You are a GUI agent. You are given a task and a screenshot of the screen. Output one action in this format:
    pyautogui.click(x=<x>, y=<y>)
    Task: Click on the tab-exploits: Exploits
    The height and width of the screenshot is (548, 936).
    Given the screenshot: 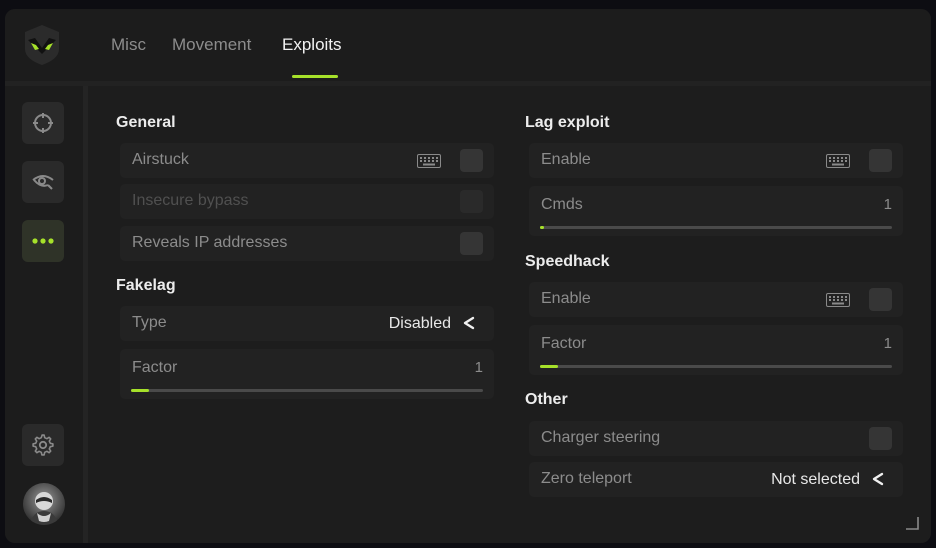 What is the action you would take?
    pyautogui.click(x=312, y=45)
    